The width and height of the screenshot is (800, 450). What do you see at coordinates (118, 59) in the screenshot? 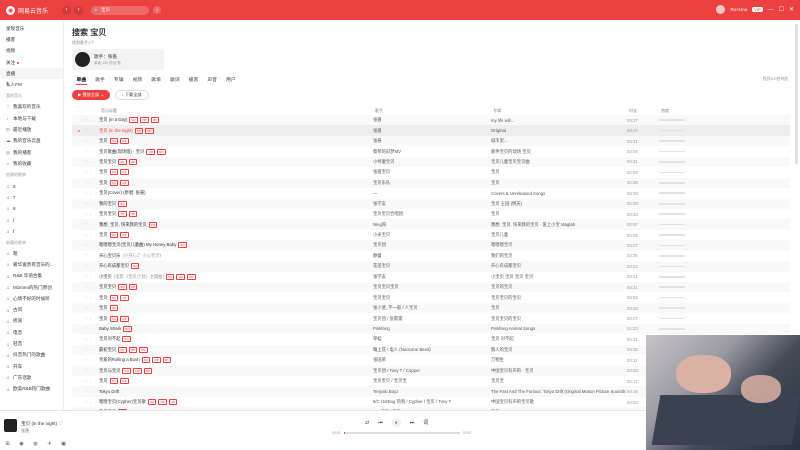
I see `artist-card: 歌手：张蔷 单曲:100 粉丝:数` at bounding box center [118, 59].